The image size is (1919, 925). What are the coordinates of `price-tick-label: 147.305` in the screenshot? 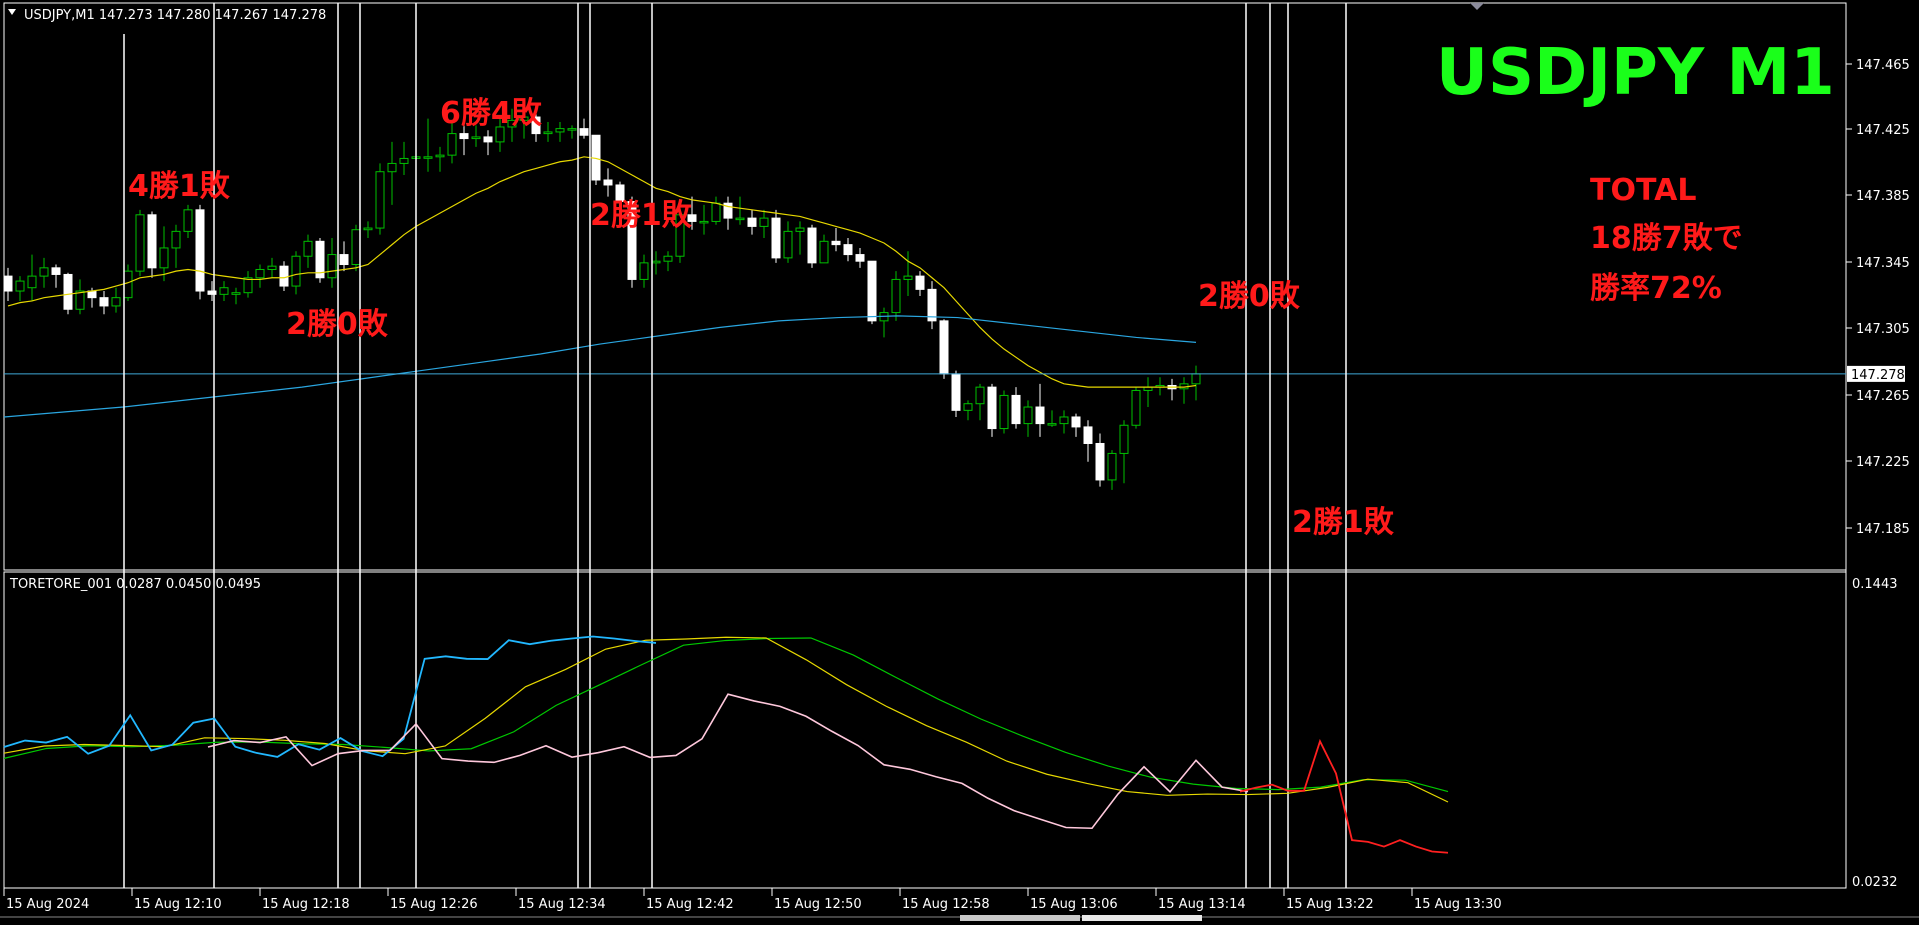 It's located at (1883, 329).